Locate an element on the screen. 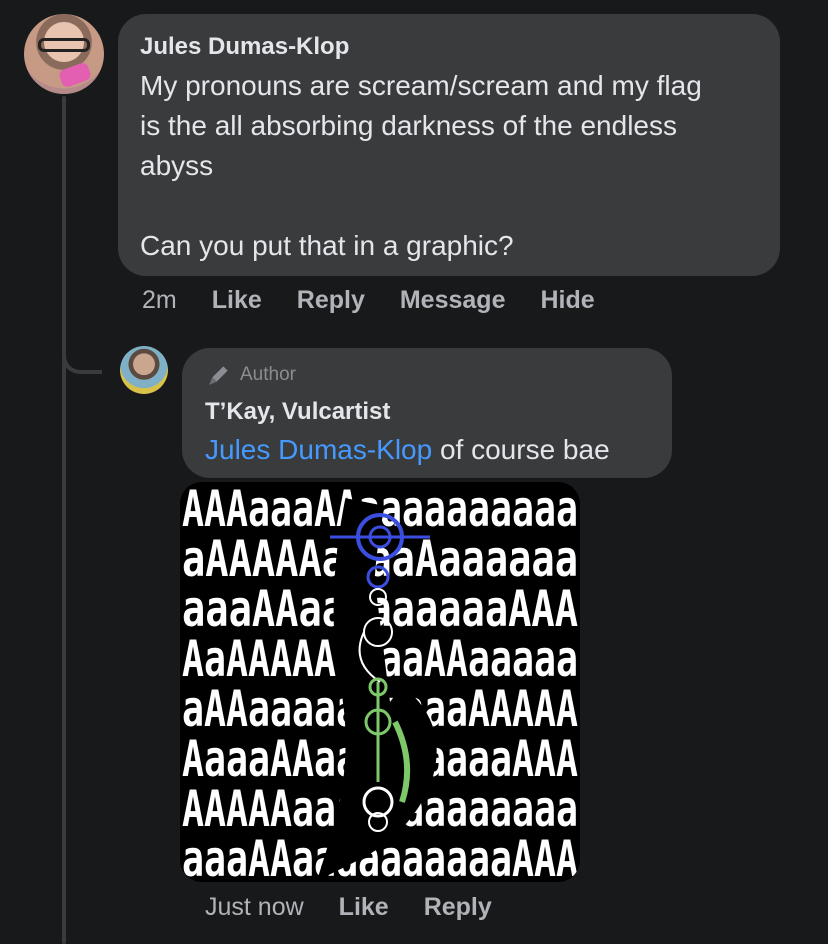 The image size is (828, 944). mention-link: Jules Dumas-Klop is located at coordinates (318, 449).